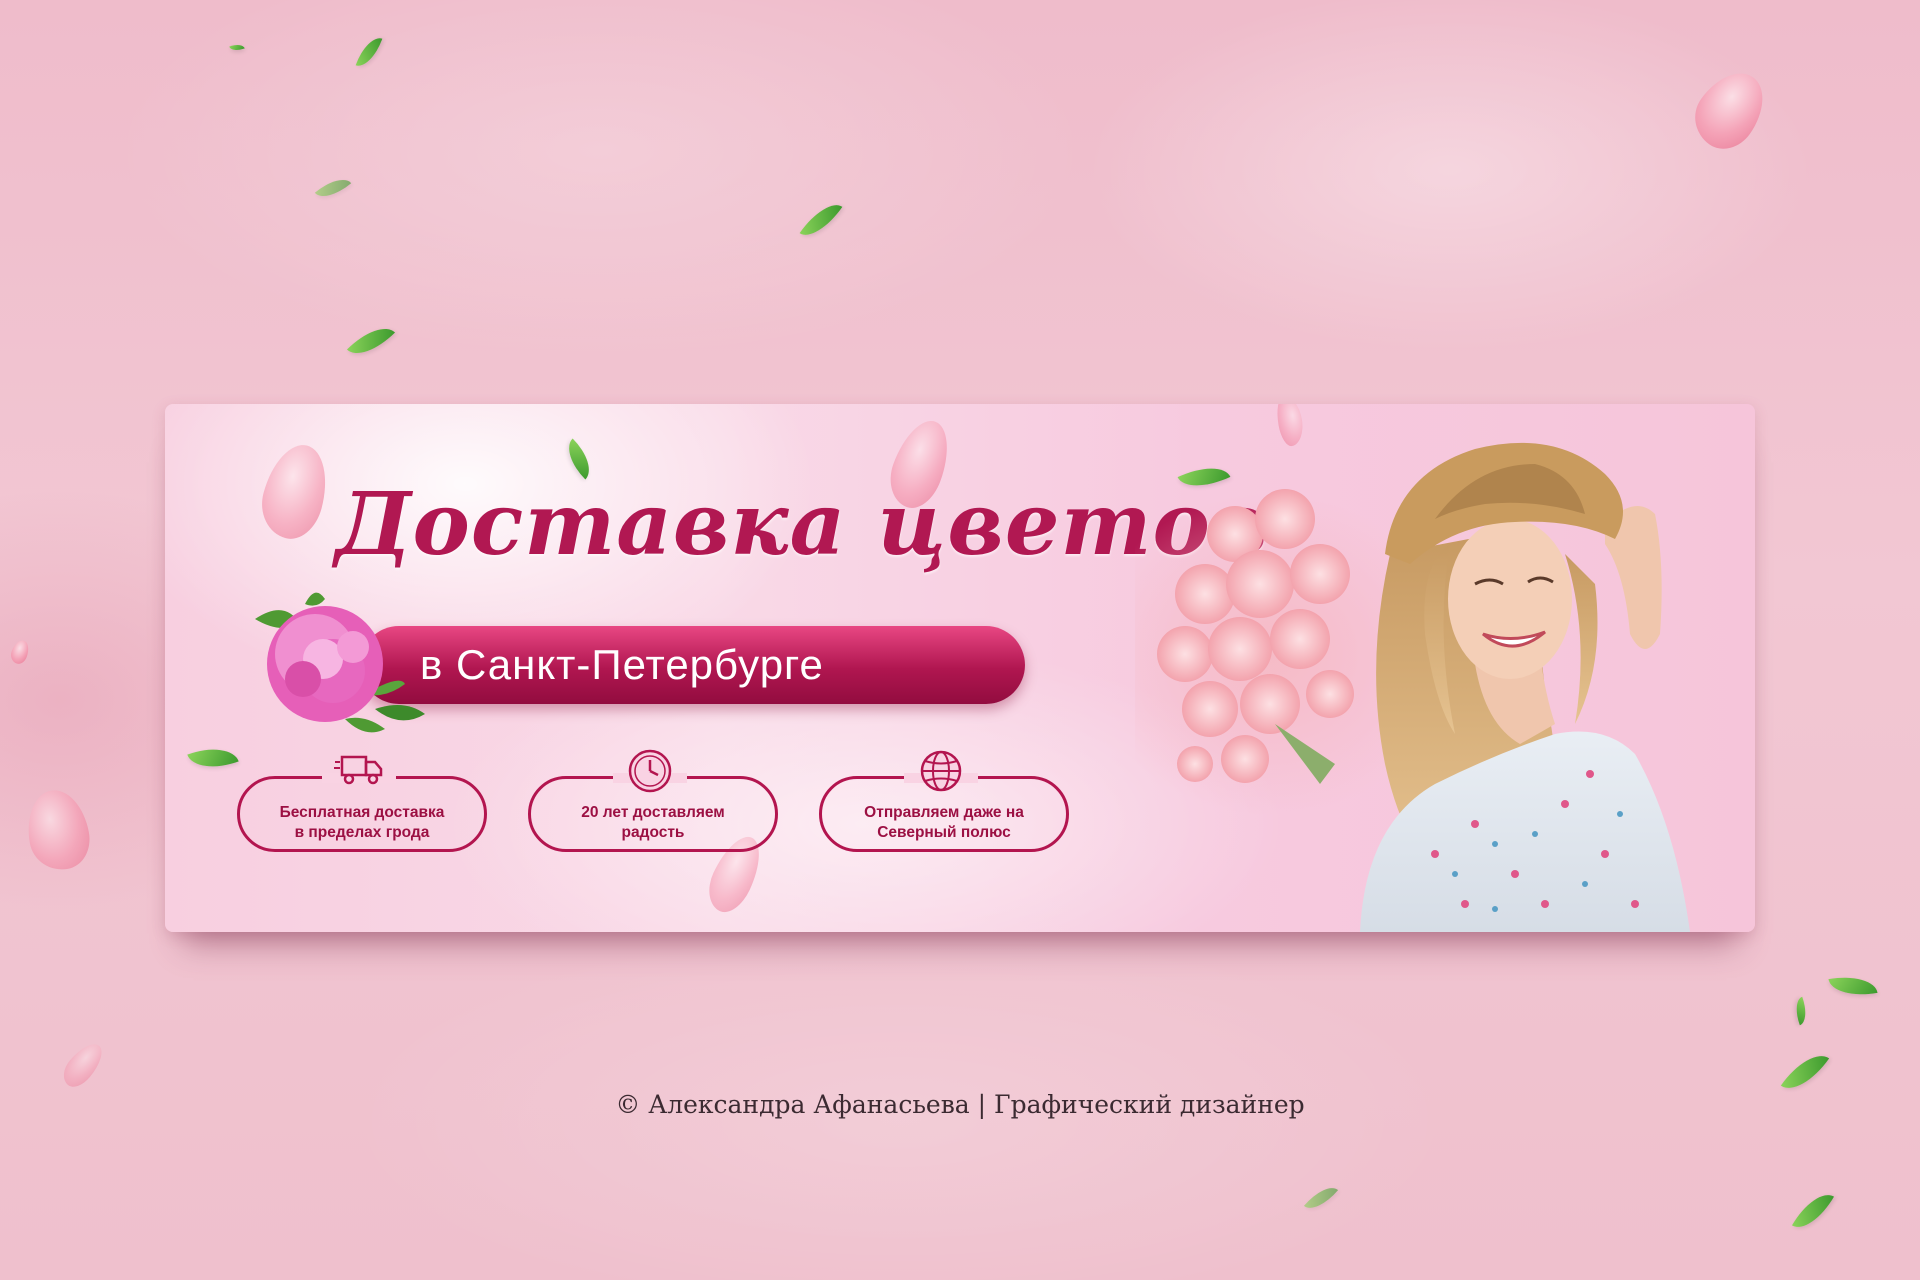 This screenshot has width=1920, height=1280. I want to click on woman-with-bouquet-photo, so click(1445, 668).